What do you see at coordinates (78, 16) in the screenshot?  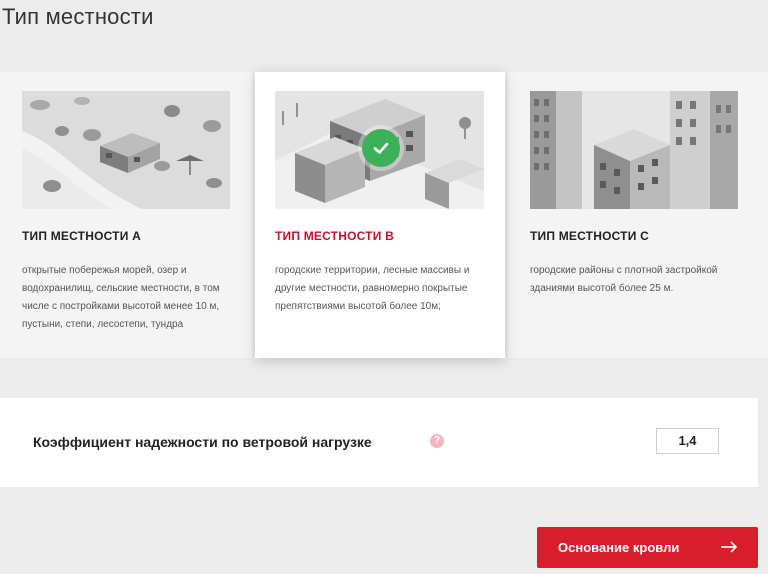 I see `page-title: Тип местности` at bounding box center [78, 16].